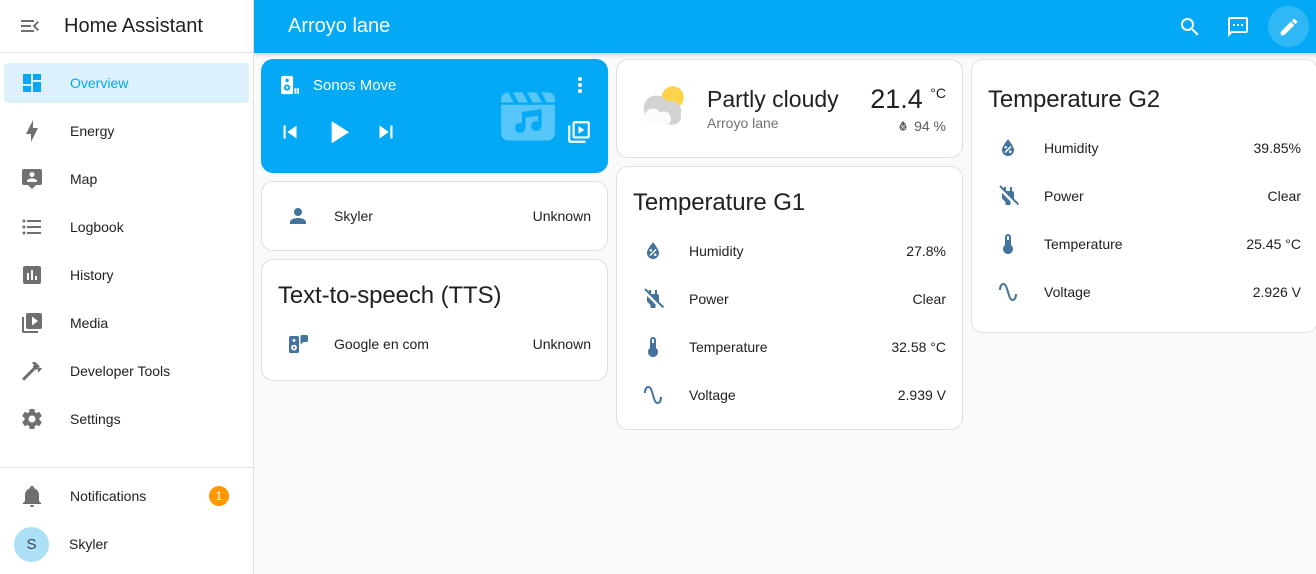 Image resolution: width=1316 pixels, height=574 pixels. What do you see at coordinates (99, 83) in the screenshot?
I see `sidebar-item-label: Overview` at bounding box center [99, 83].